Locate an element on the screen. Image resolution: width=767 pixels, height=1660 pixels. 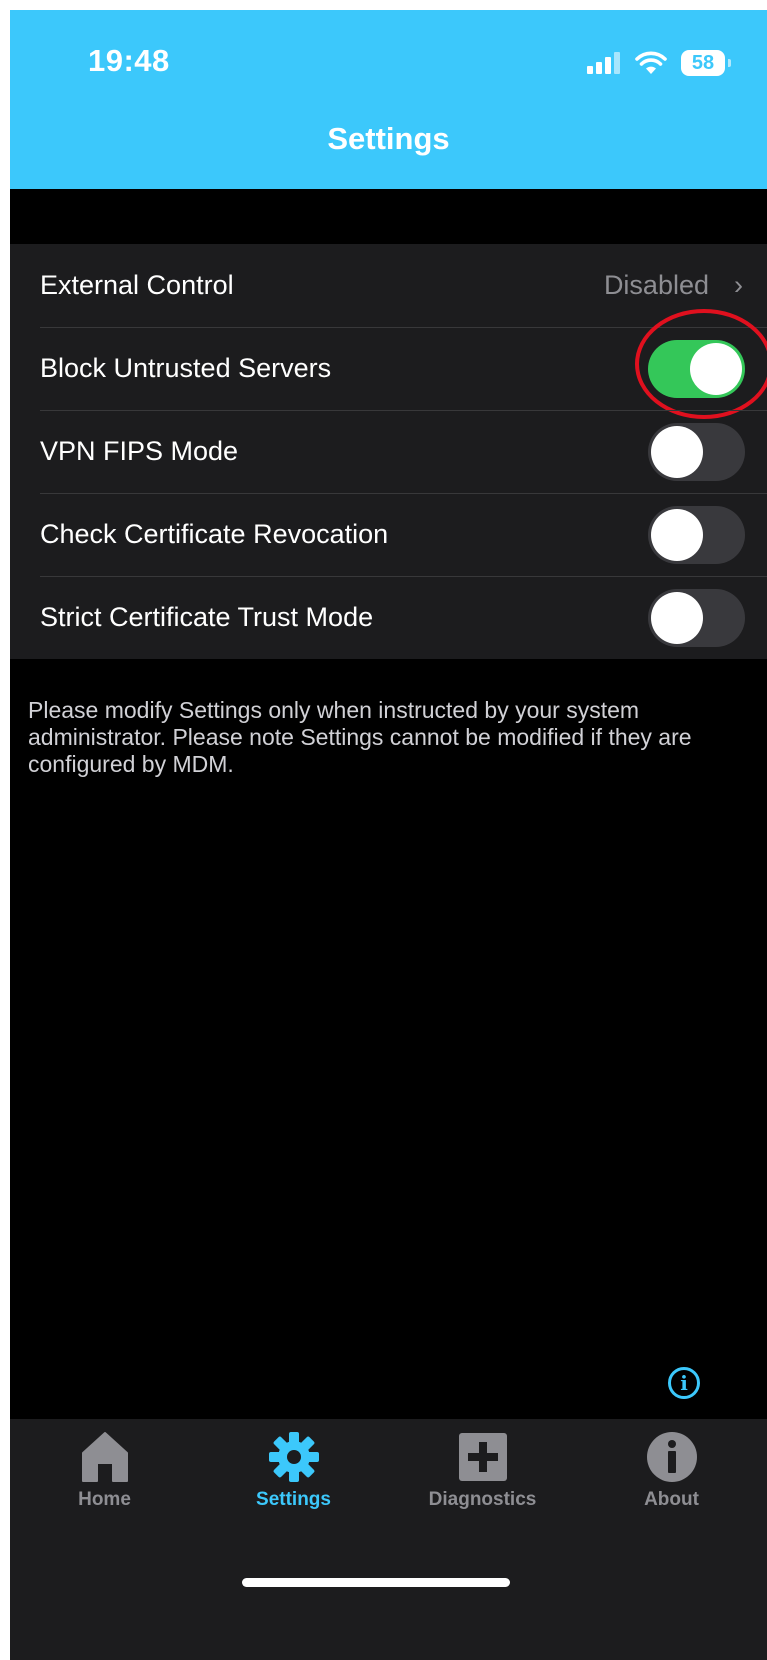
row-label: Block Untrusted Servers is located at coordinates (186, 368).